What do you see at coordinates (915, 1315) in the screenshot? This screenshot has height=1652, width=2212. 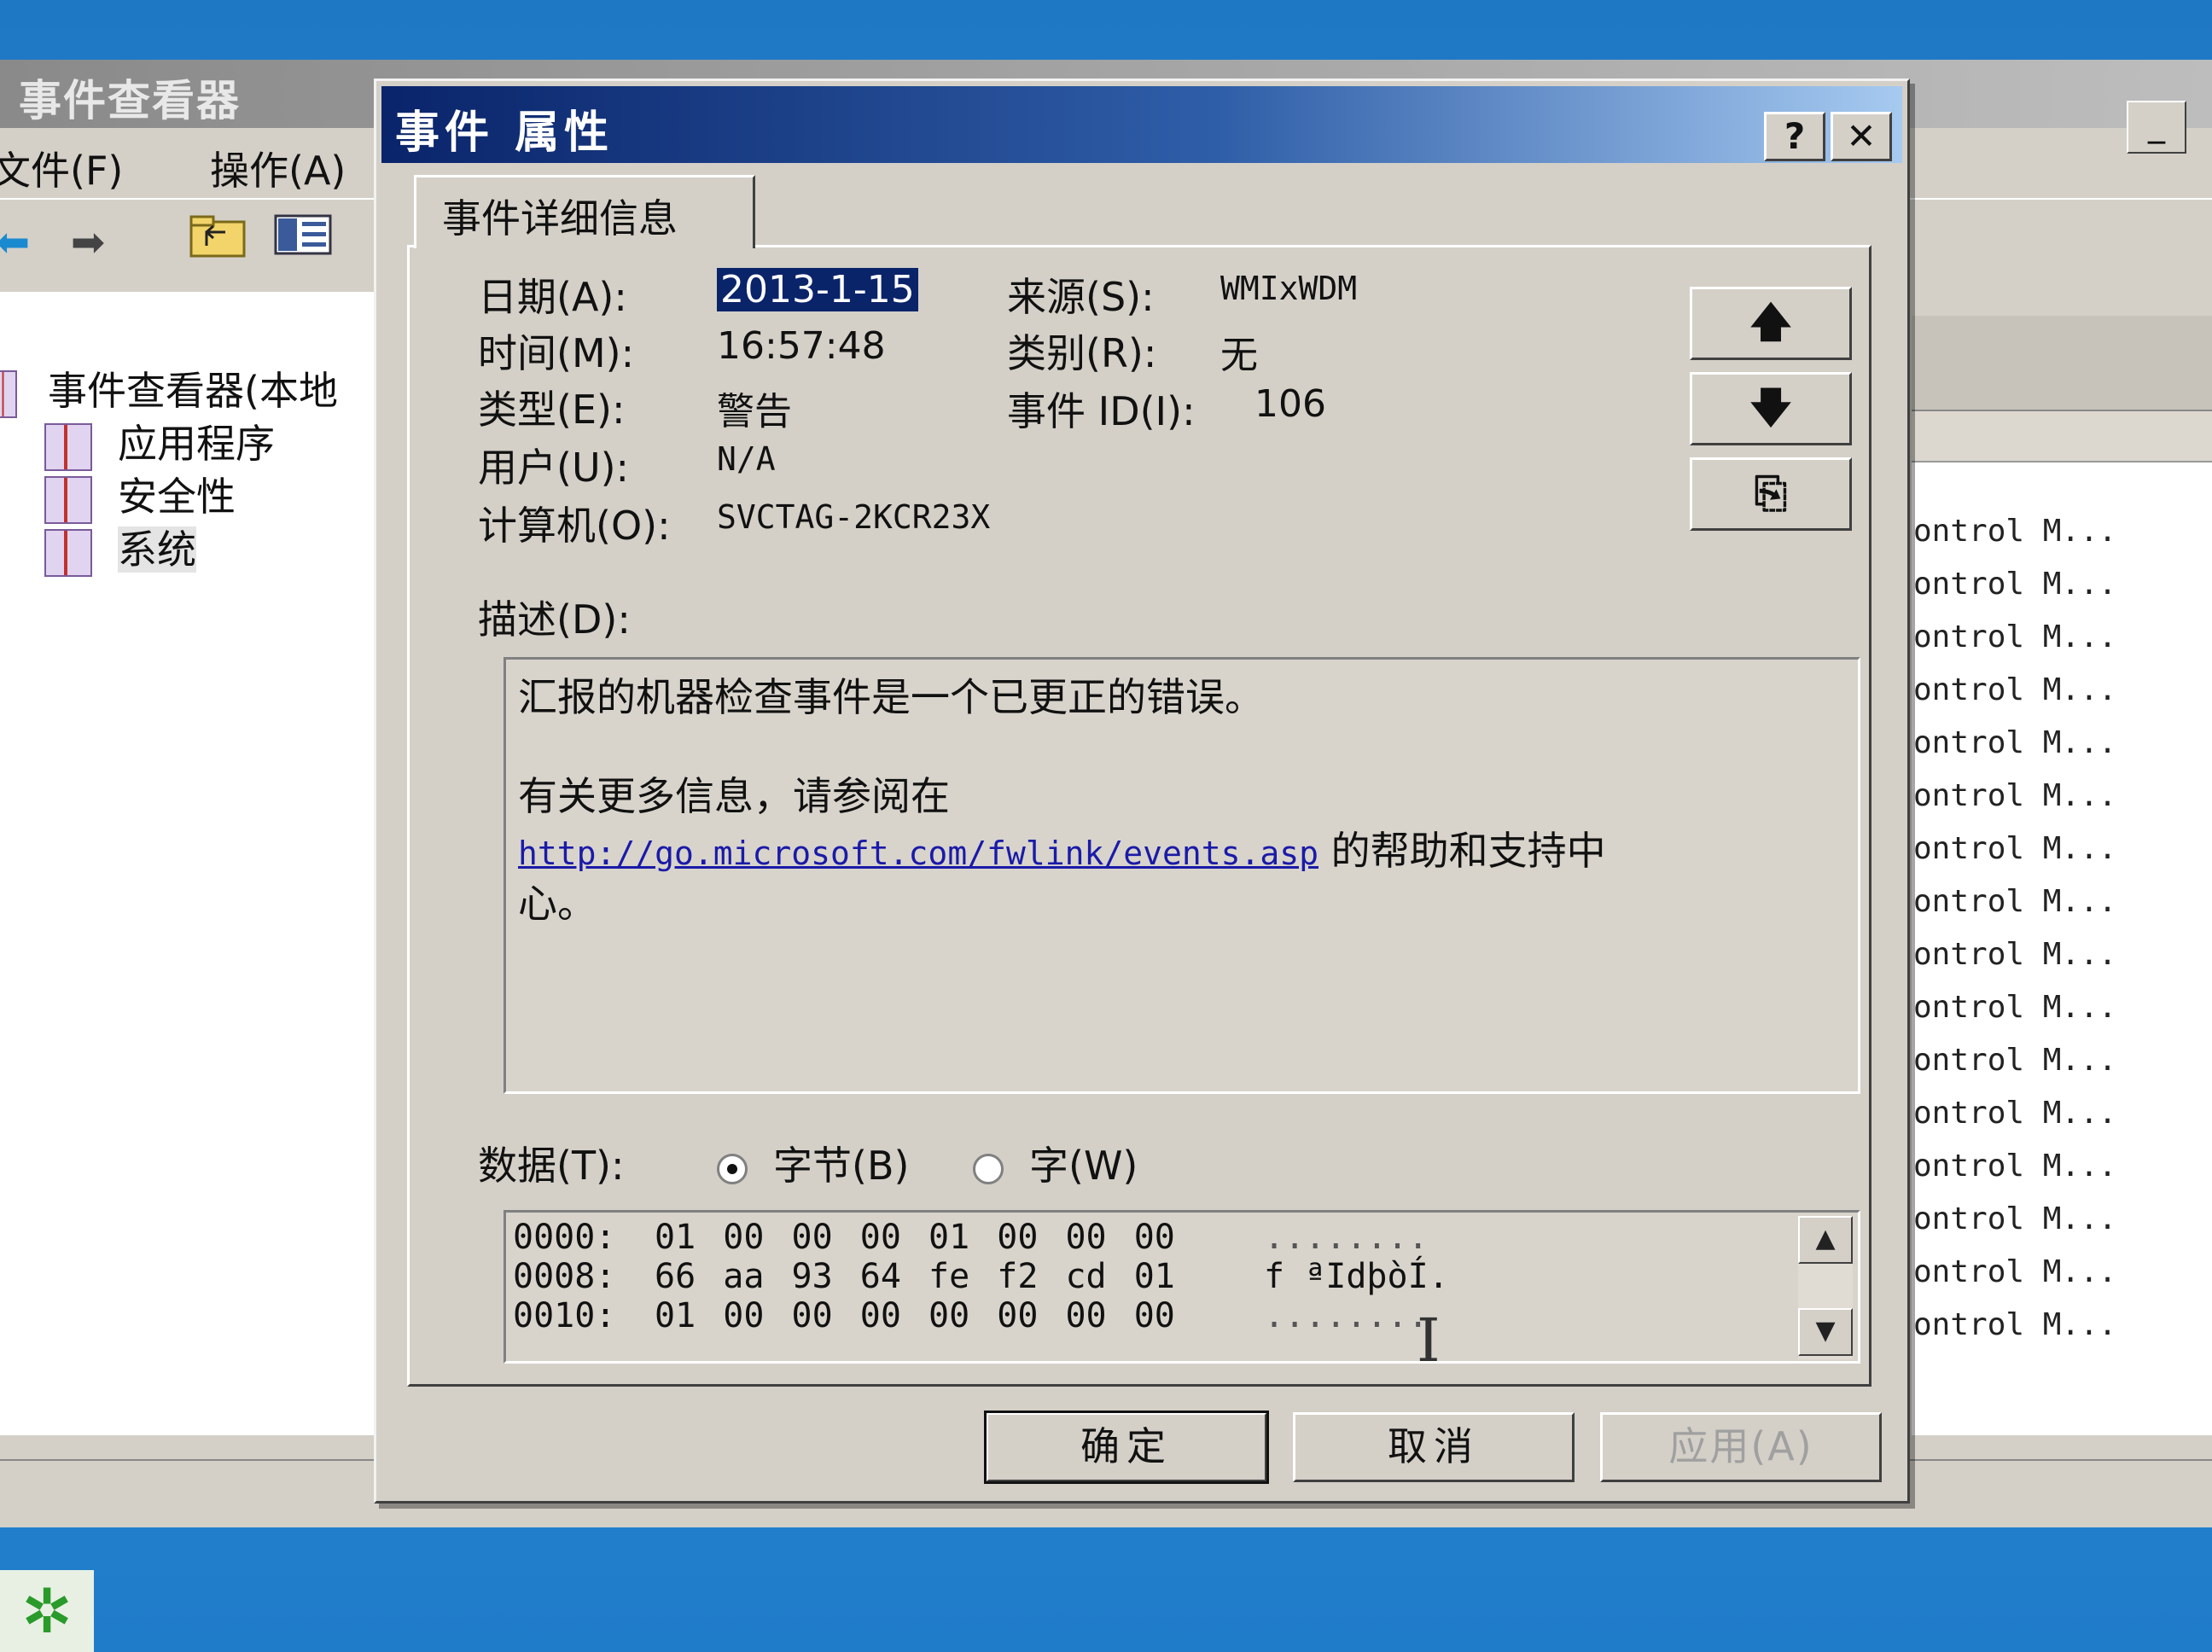 I see `hex-bytes: 01 00 00 00 00 00 00 00` at bounding box center [915, 1315].